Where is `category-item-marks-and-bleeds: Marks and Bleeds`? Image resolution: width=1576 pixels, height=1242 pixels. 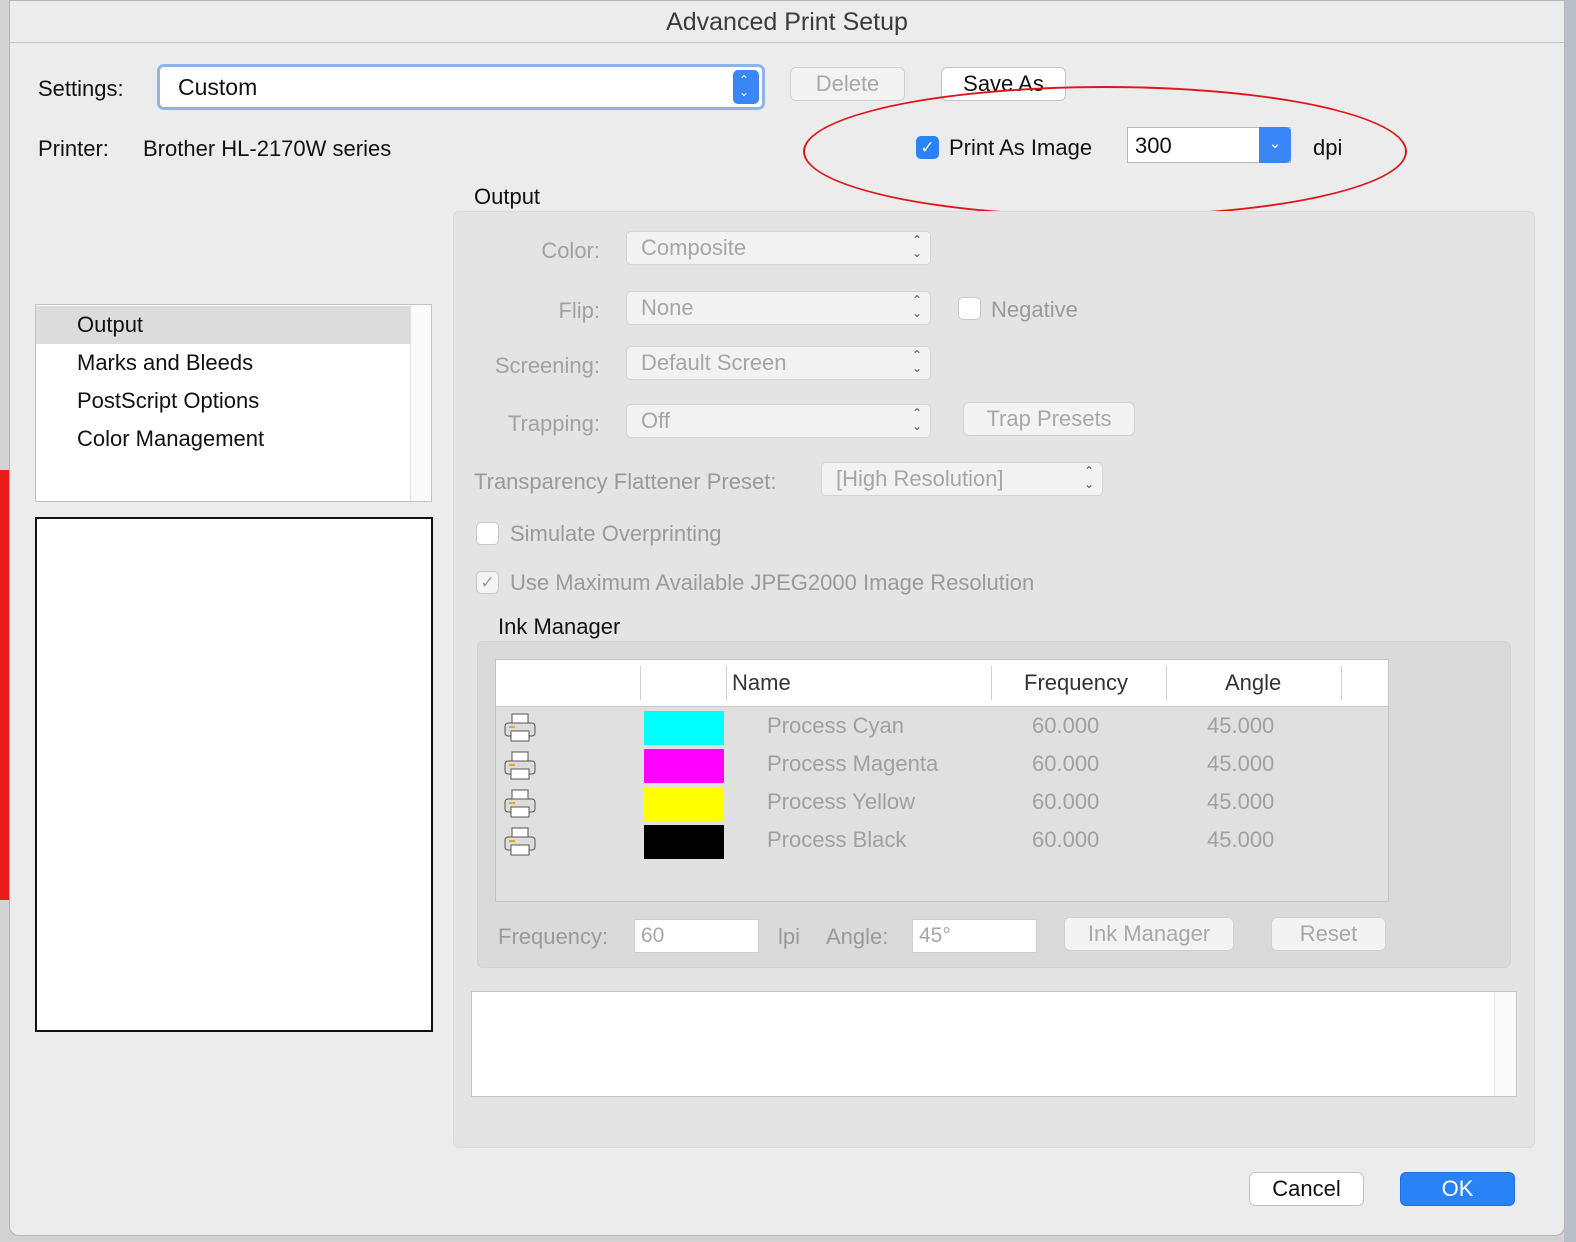 category-item-marks-and-bleeds: Marks and Bleeds is located at coordinates (223, 363).